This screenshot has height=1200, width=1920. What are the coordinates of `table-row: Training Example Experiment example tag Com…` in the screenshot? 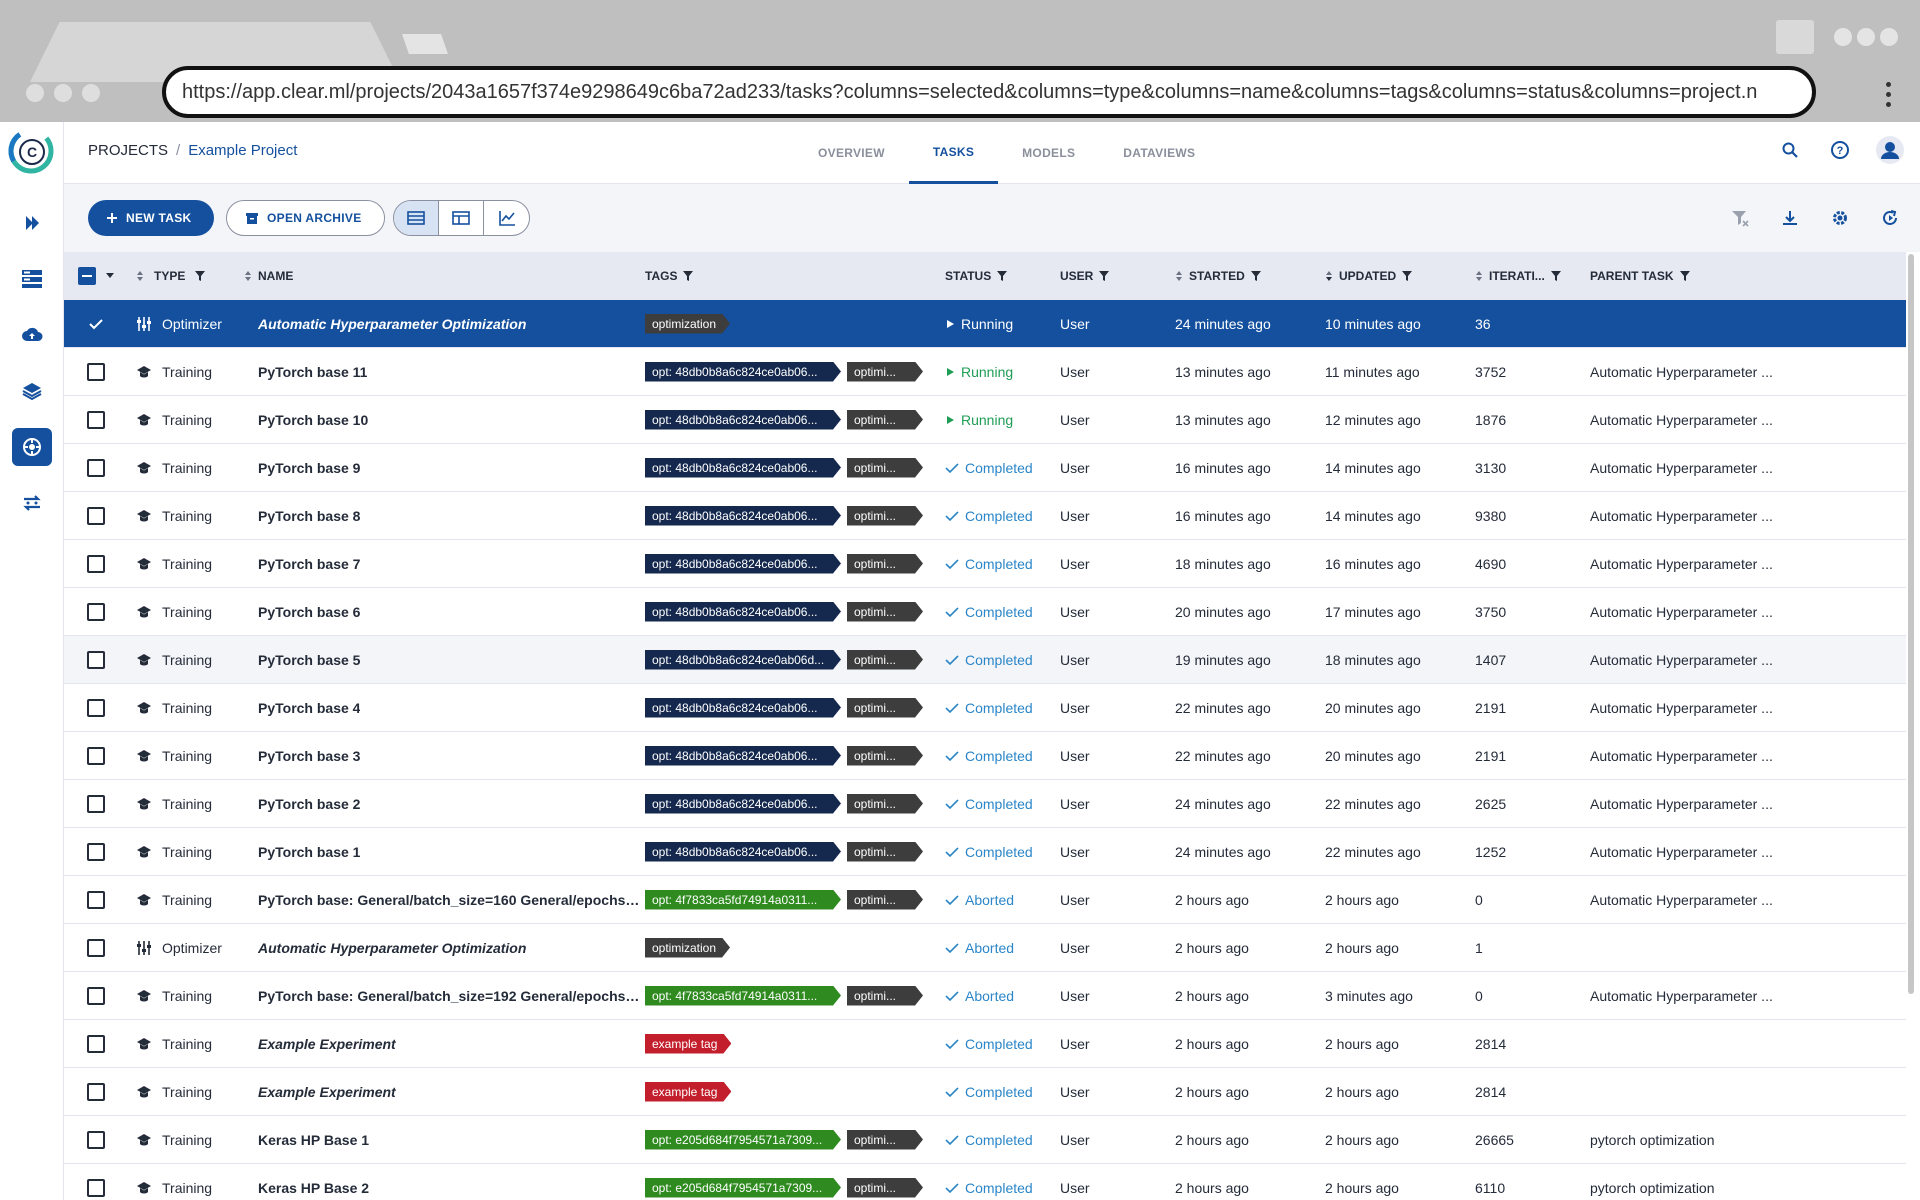 It's located at (985, 1092).